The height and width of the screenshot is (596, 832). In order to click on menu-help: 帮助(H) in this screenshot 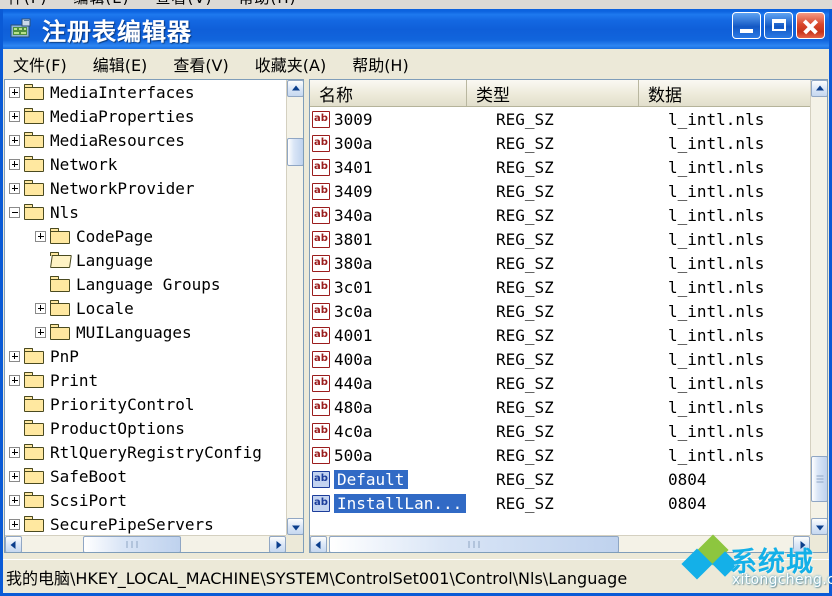, I will do `click(386, 64)`.